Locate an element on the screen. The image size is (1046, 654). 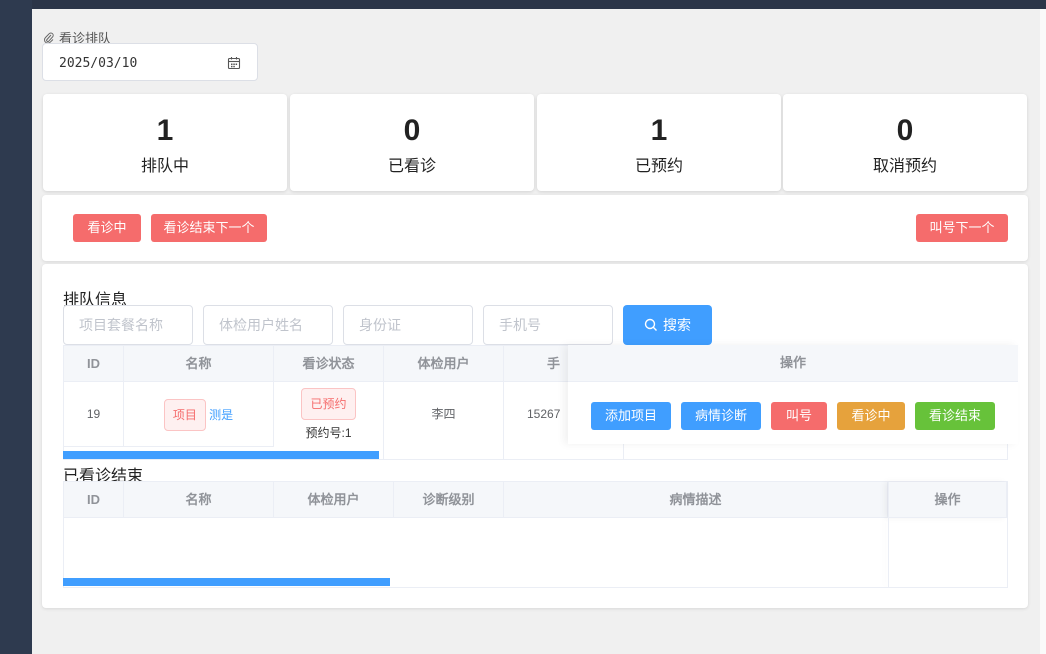
id-card-input: 身份证 is located at coordinates (408, 325).